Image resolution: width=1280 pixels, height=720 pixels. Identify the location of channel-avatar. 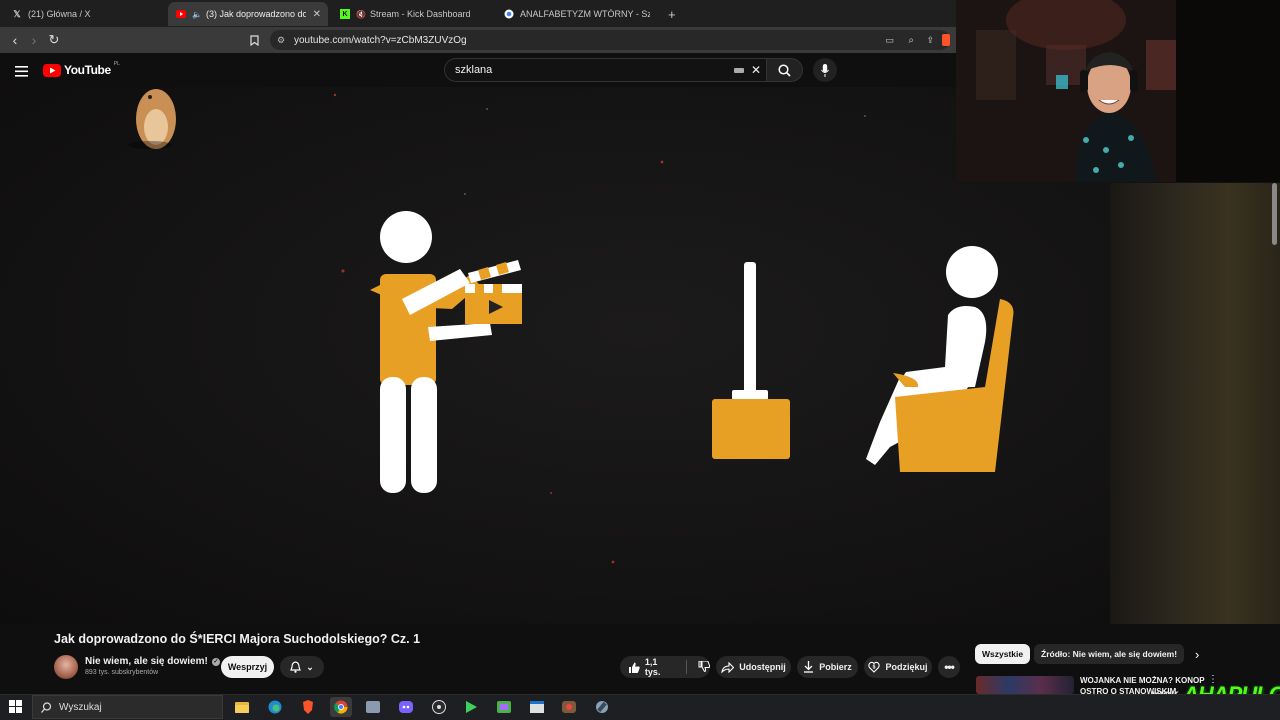
(66, 667).